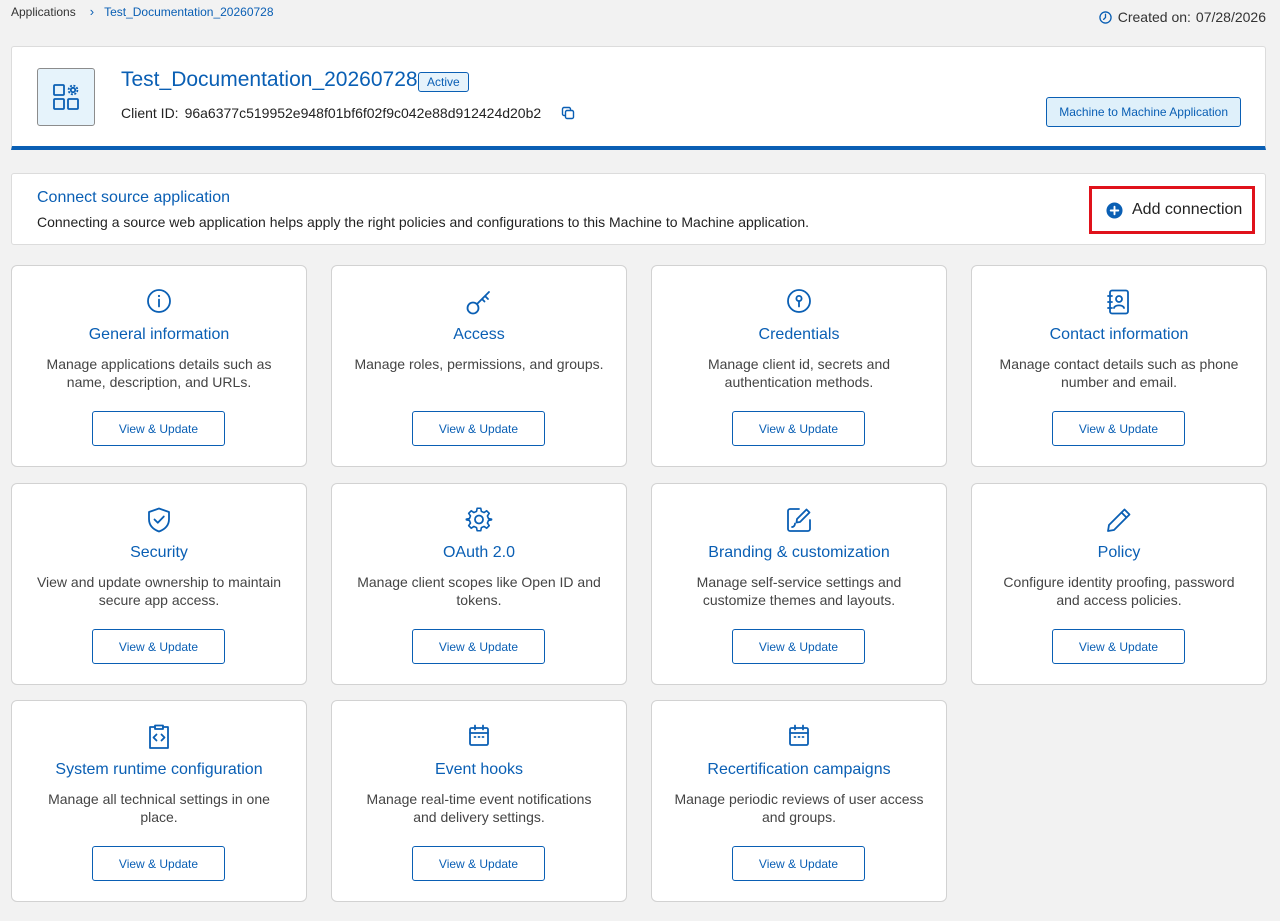 The image size is (1280, 921). What do you see at coordinates (478, 303) in the screenshot?
I see `key-icon` at bounding box center [478, 303].